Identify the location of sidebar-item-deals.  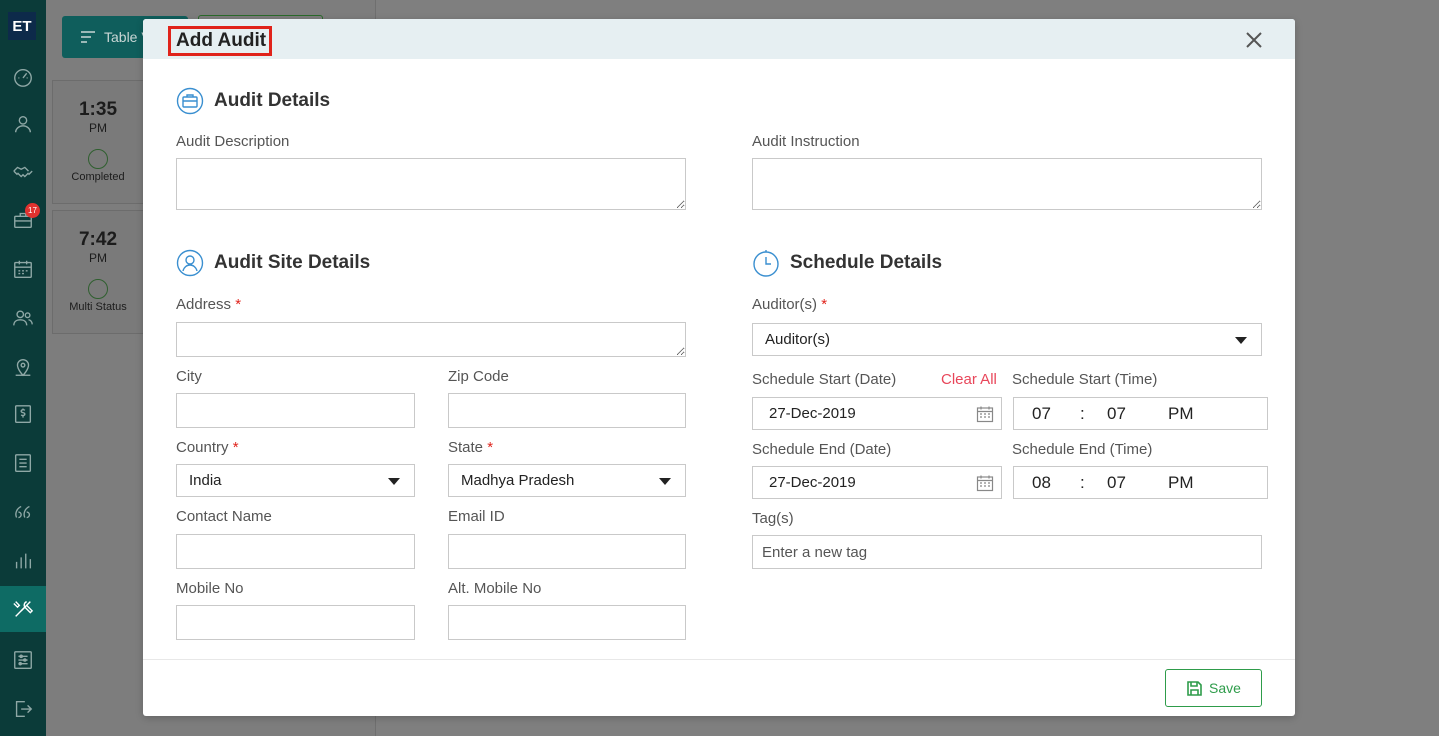
(23, 172).